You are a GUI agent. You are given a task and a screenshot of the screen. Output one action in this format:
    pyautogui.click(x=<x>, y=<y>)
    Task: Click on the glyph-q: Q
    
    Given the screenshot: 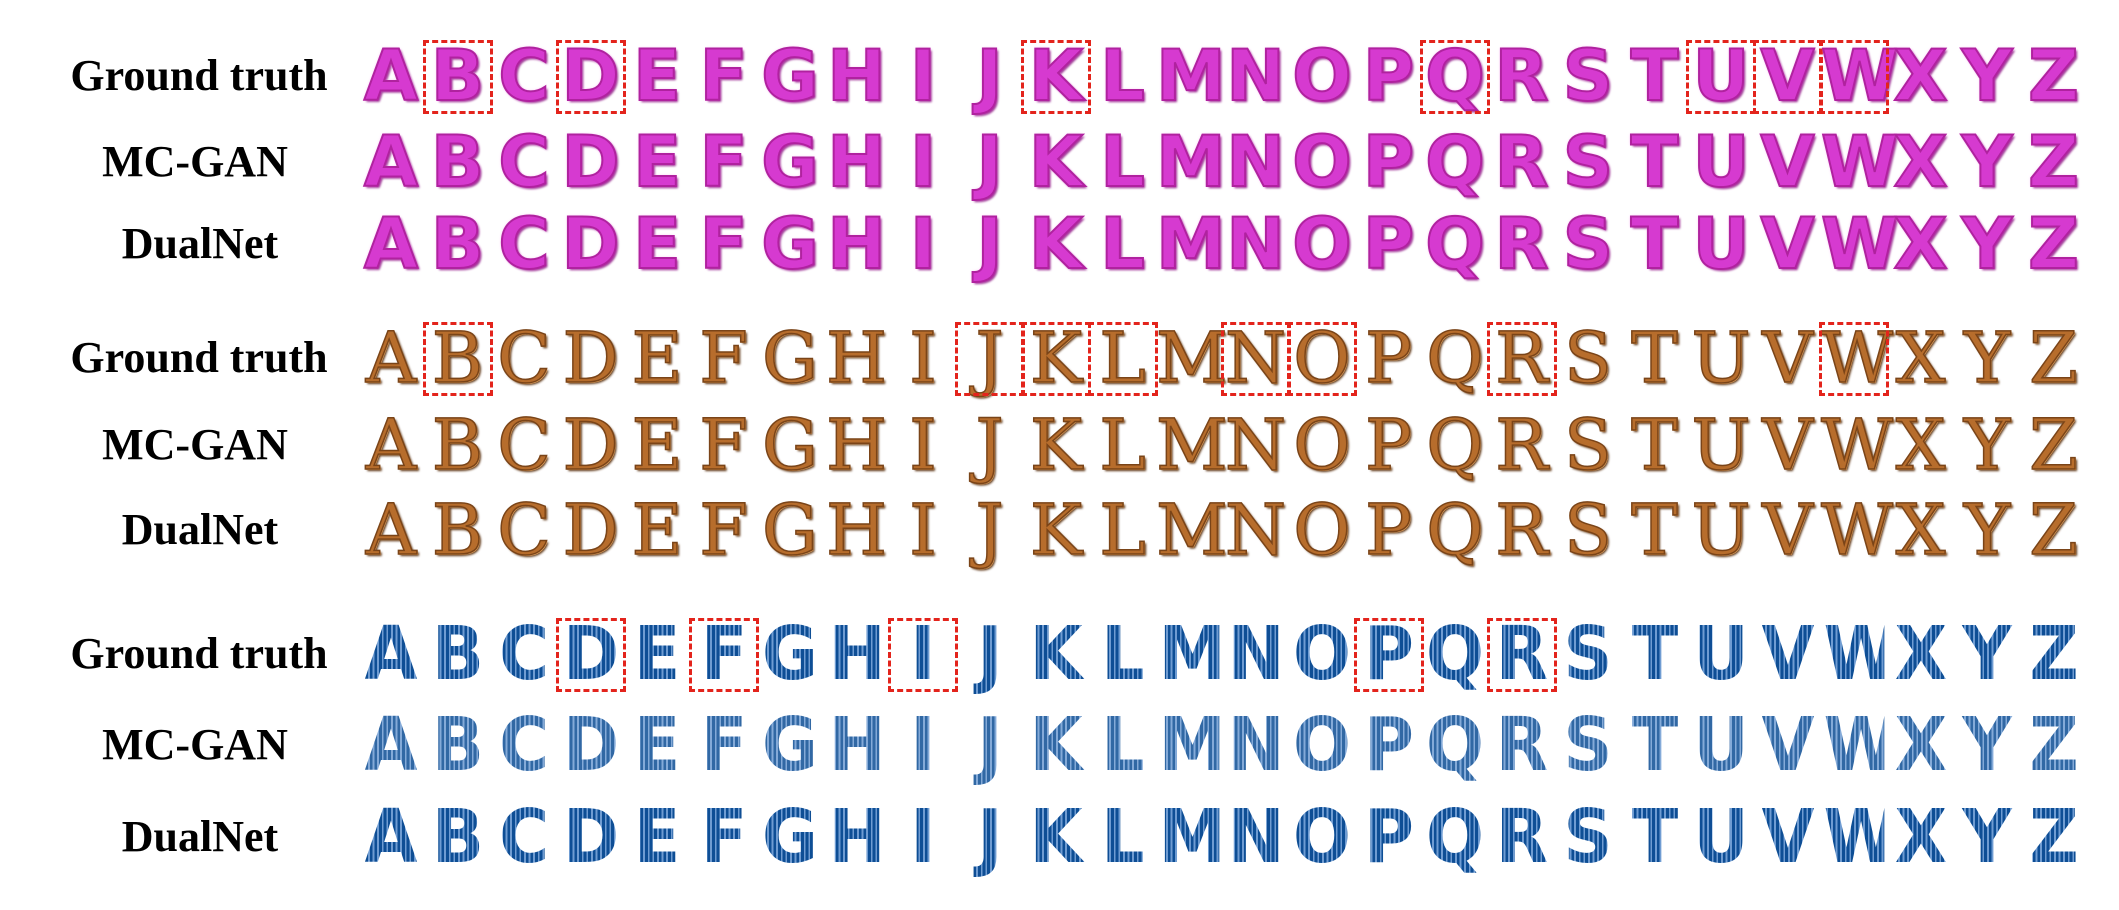 What is the action you would take?
    pyautogui.click(x=1455, y=358)
    